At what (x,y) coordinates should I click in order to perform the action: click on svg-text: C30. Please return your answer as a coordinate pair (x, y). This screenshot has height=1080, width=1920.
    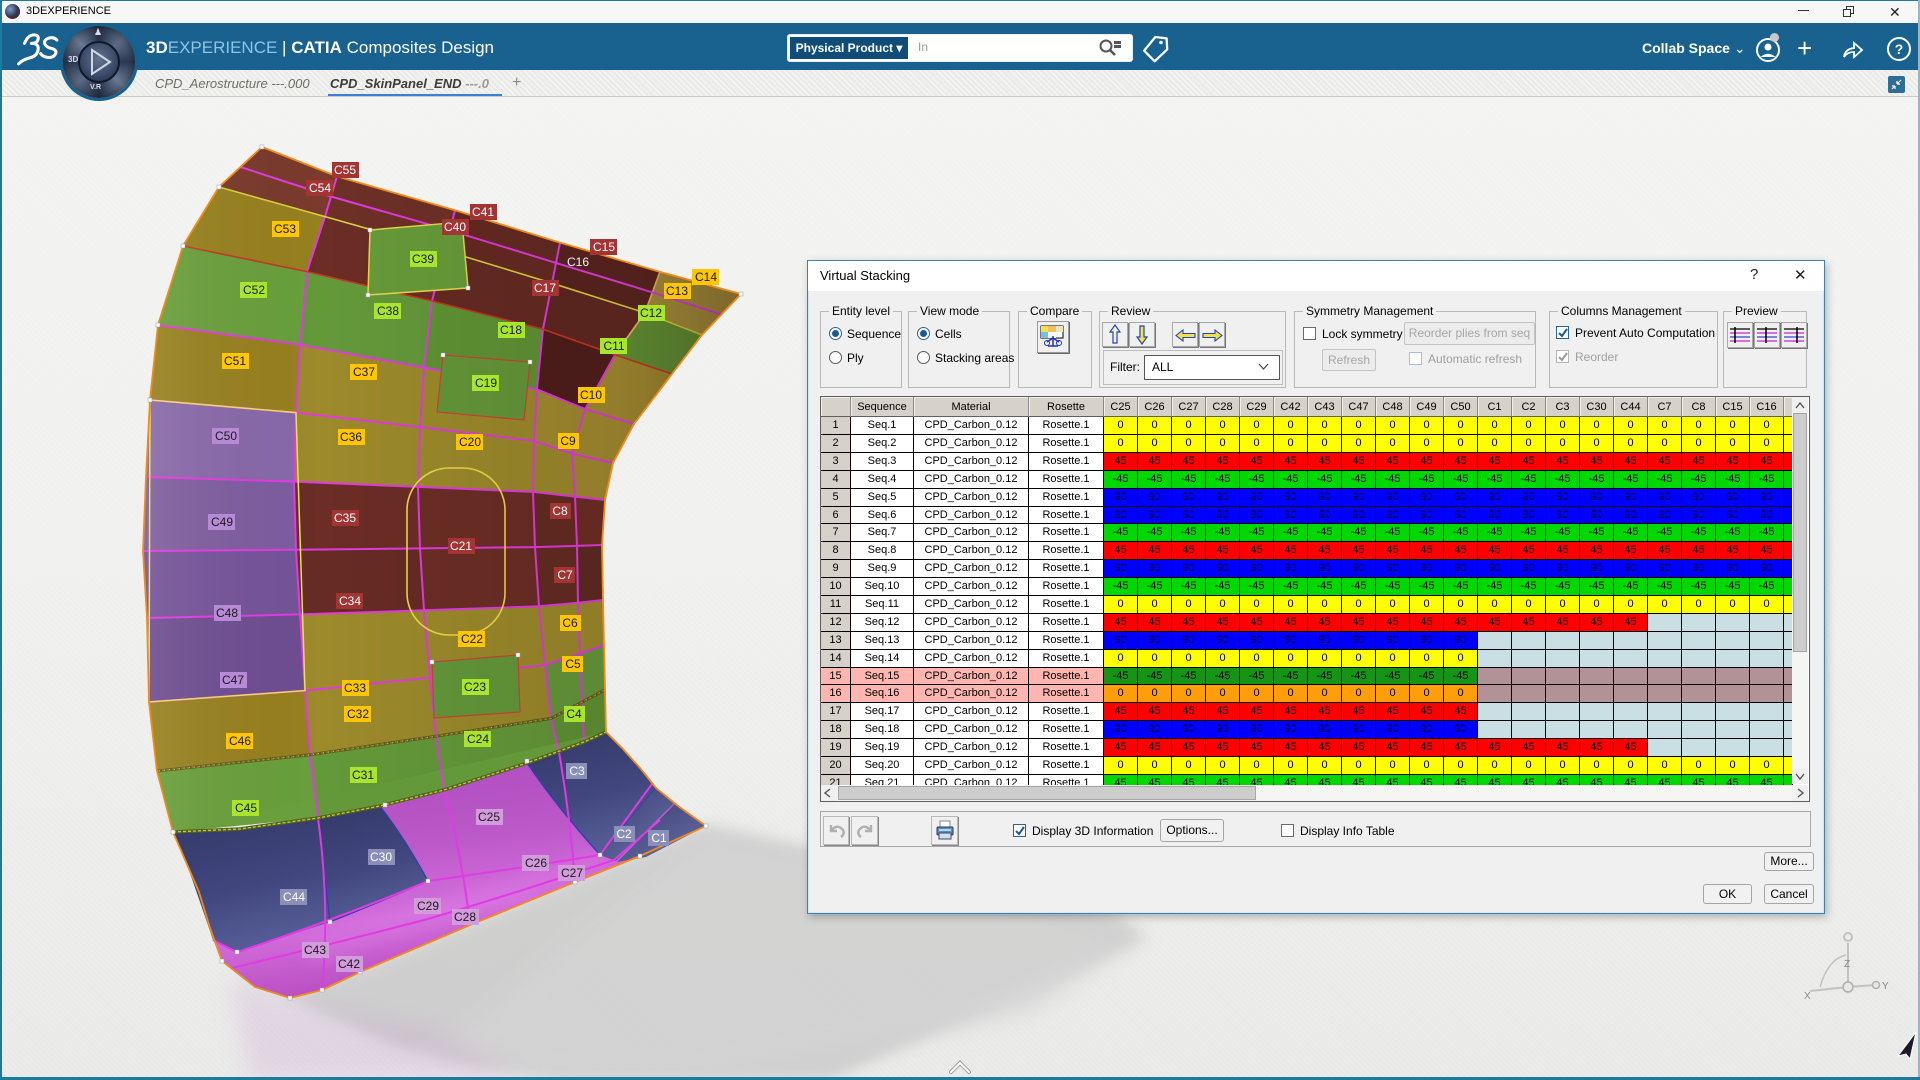
    Looking at the image, I should click on (381, 857).